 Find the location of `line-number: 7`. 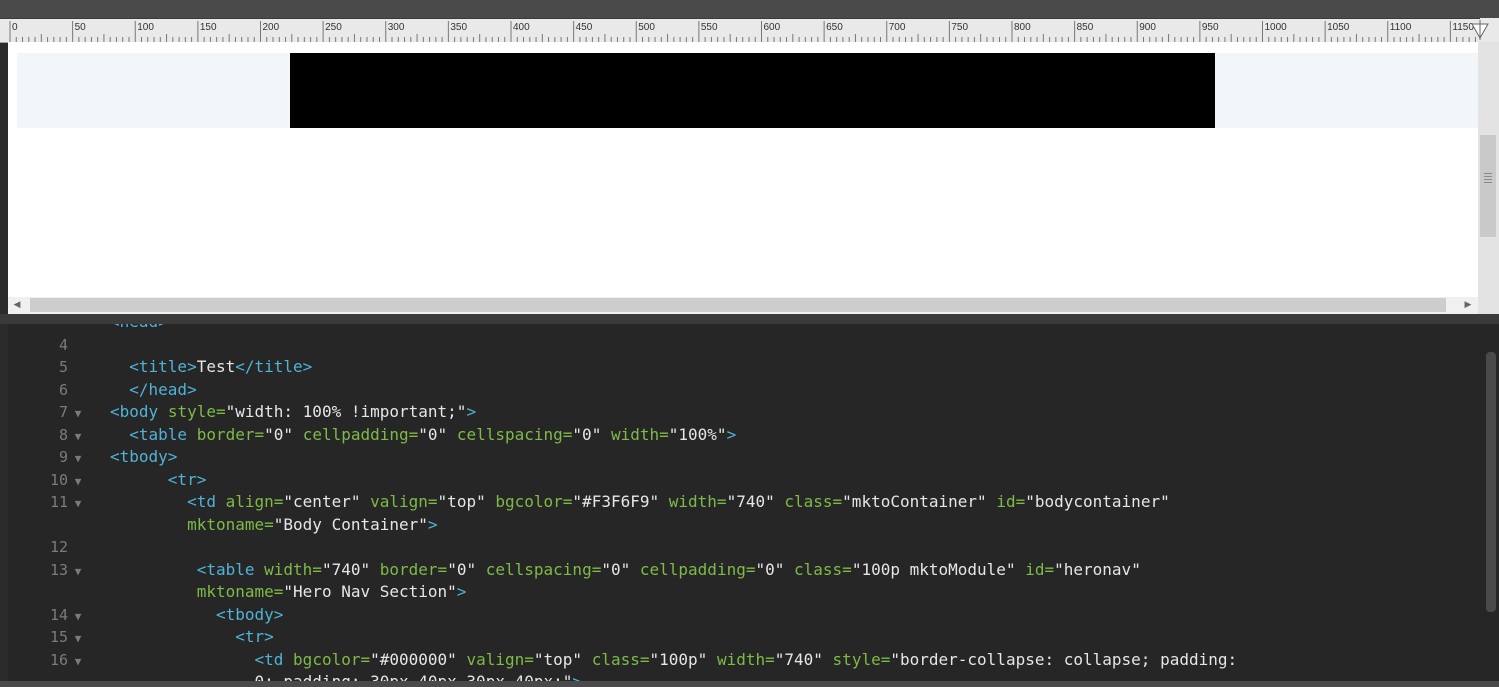

line-number: 7 is located at coordinates (63, 412).